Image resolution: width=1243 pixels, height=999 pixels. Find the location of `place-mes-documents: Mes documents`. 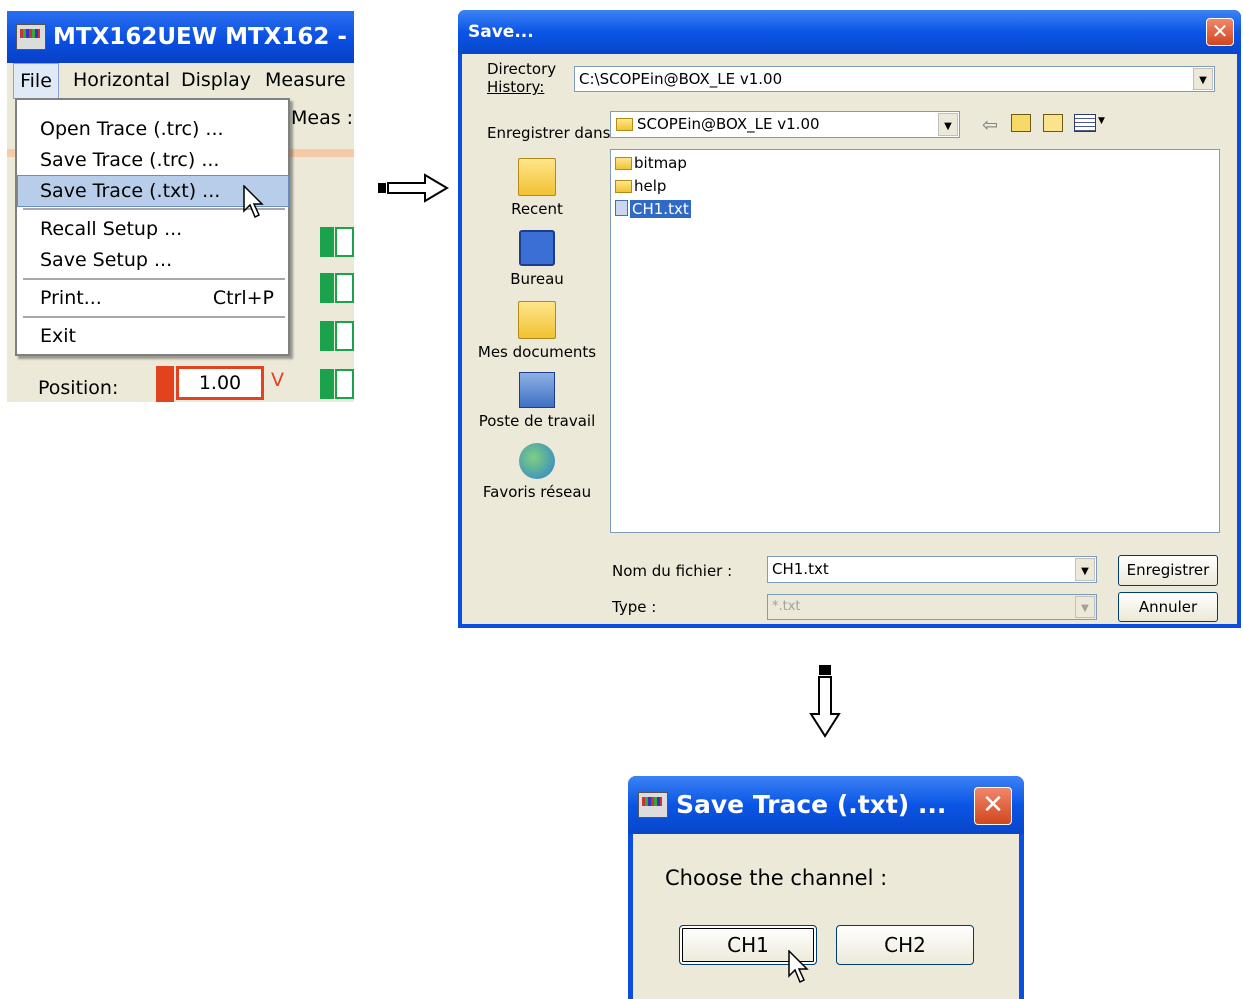

place-mes-documents: Mes documents is located at coordinates (537, 331).